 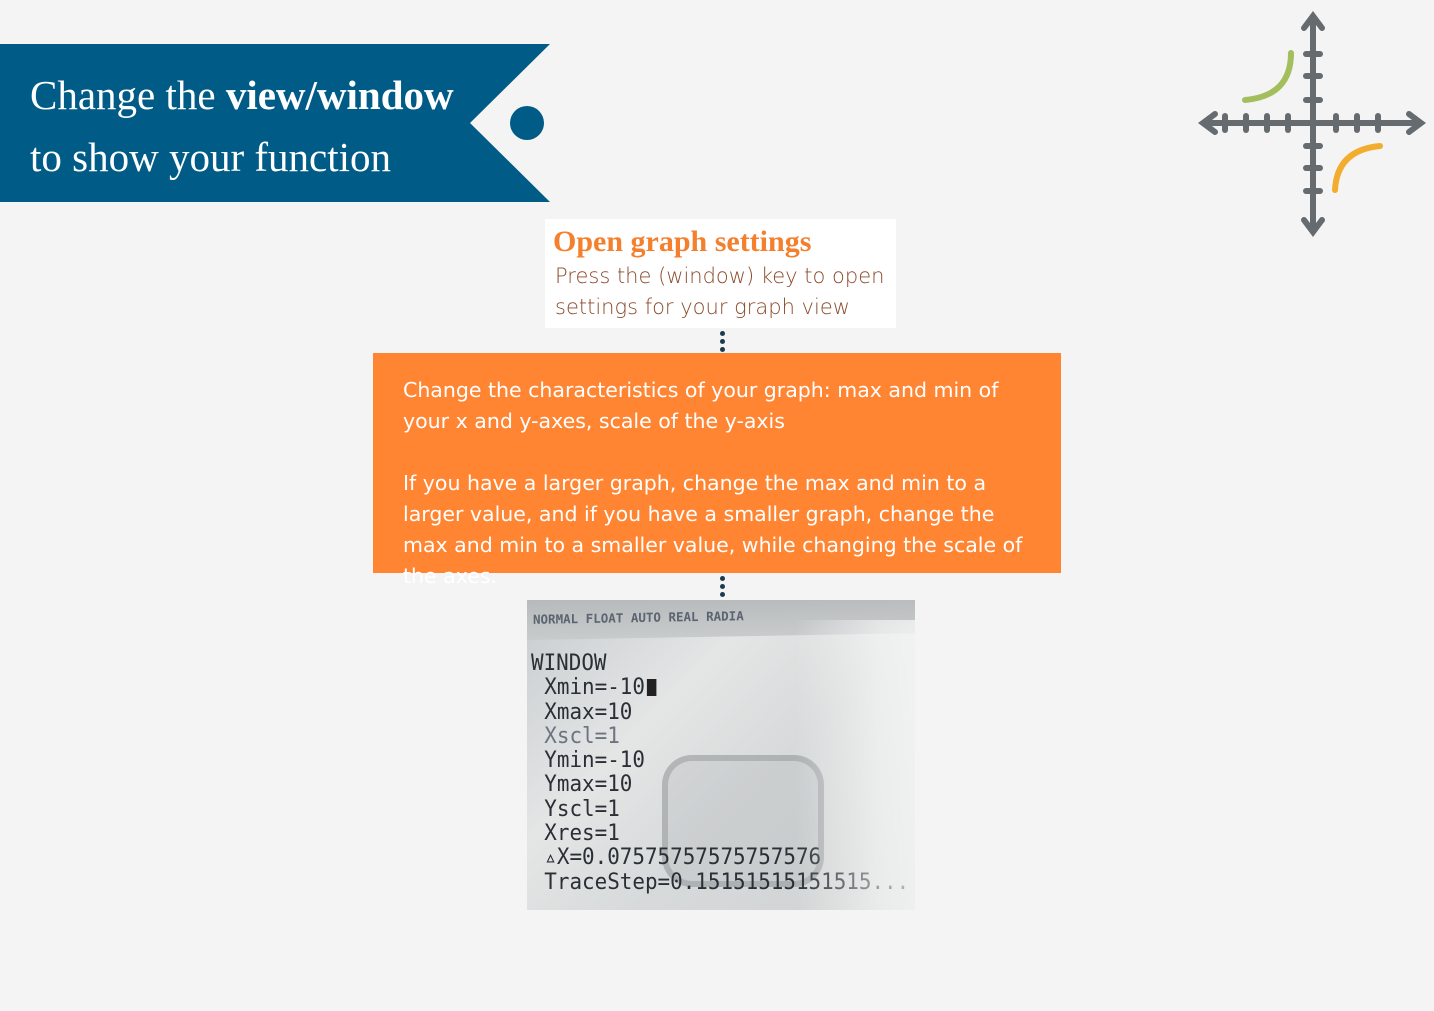 What do you see at coordinates (210, 157) in the screenshot?
I see `title-line2: to show your function` at bounding box center [210, 157].